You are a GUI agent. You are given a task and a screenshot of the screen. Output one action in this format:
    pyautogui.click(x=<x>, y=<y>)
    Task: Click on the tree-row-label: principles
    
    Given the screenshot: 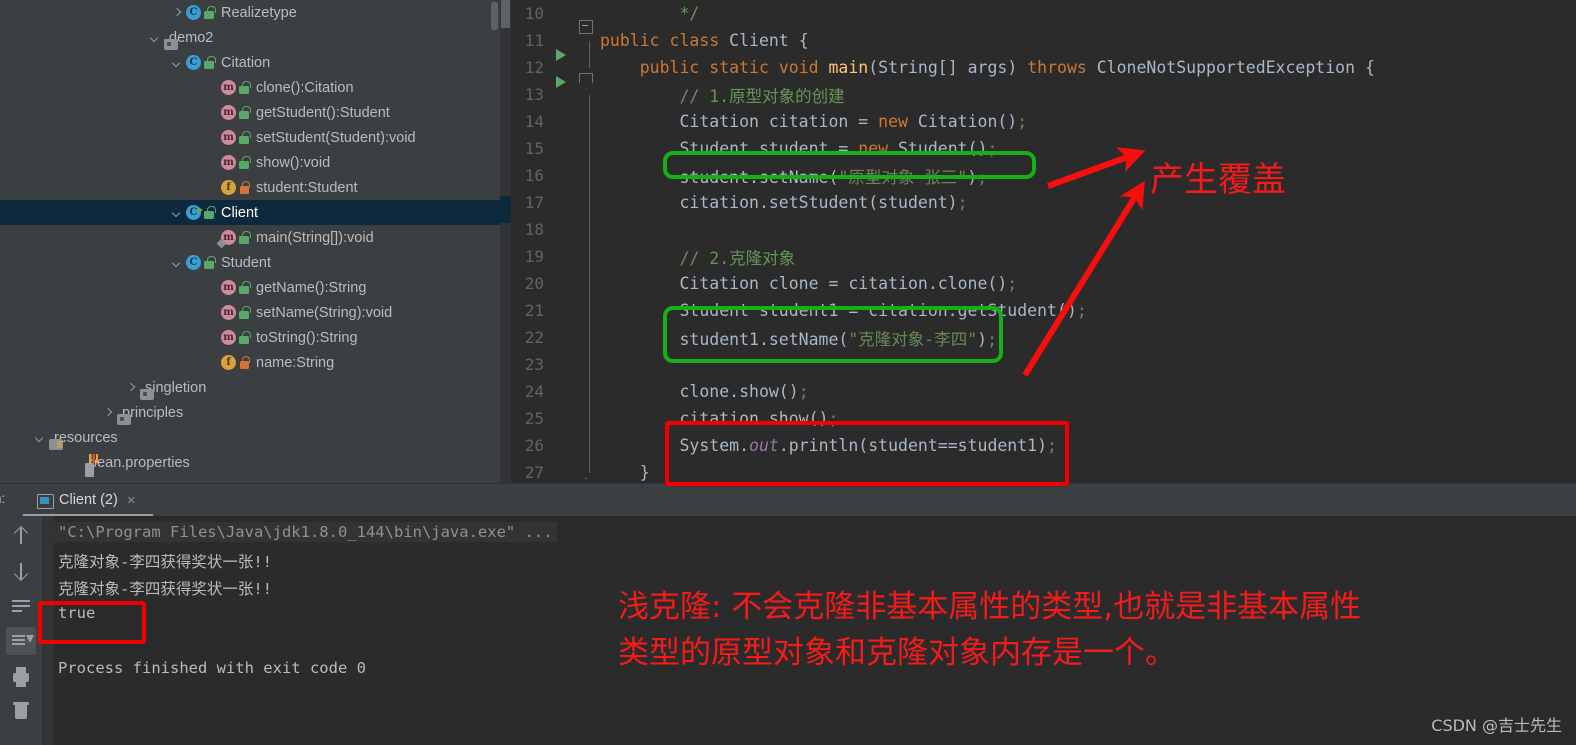 What is the action you would take?
    pyautogui.click(x=153, y=412)
    